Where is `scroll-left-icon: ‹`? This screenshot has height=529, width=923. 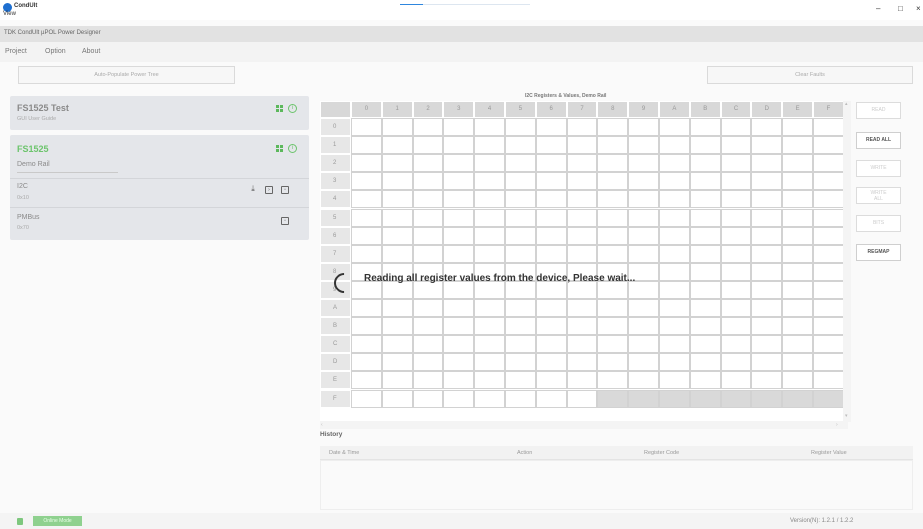 scroll-left-icon: ‹ is located at coordinates (322, 425).